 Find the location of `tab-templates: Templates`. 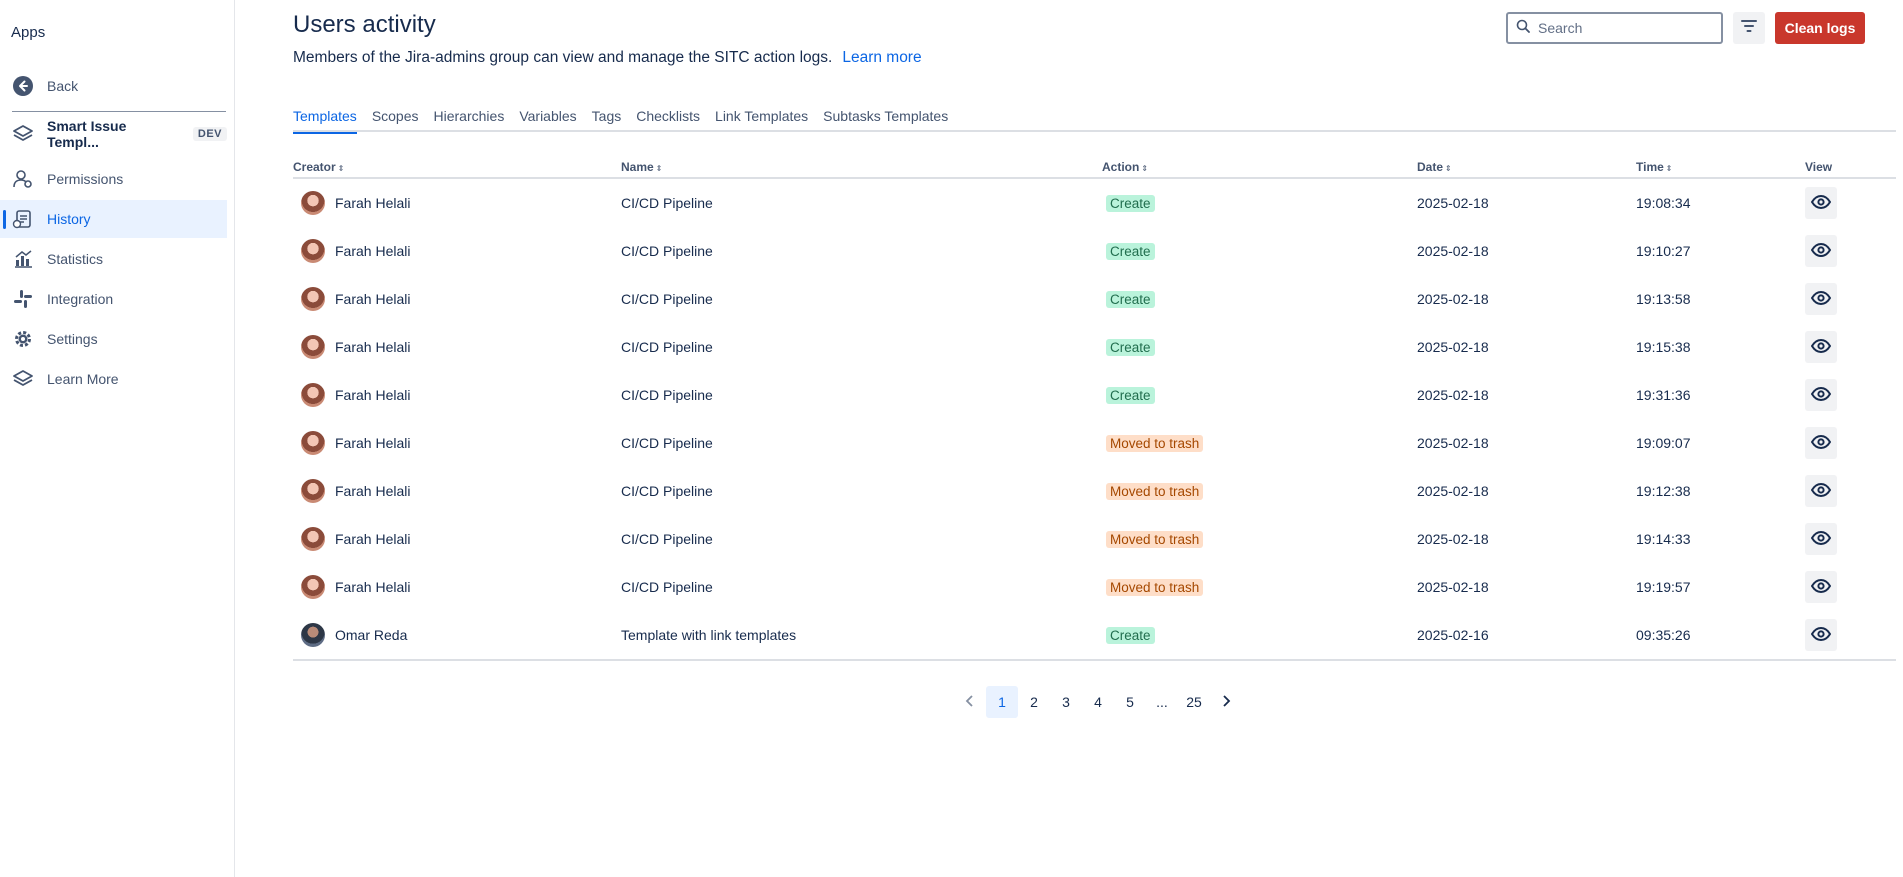

tab-templates: Templates is located at coordinates (325, 121).